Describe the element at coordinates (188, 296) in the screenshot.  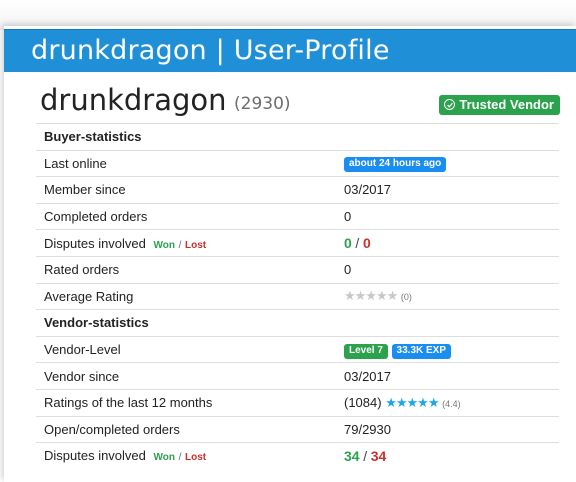
I see `average-rating-label: Average Rating` at that location.